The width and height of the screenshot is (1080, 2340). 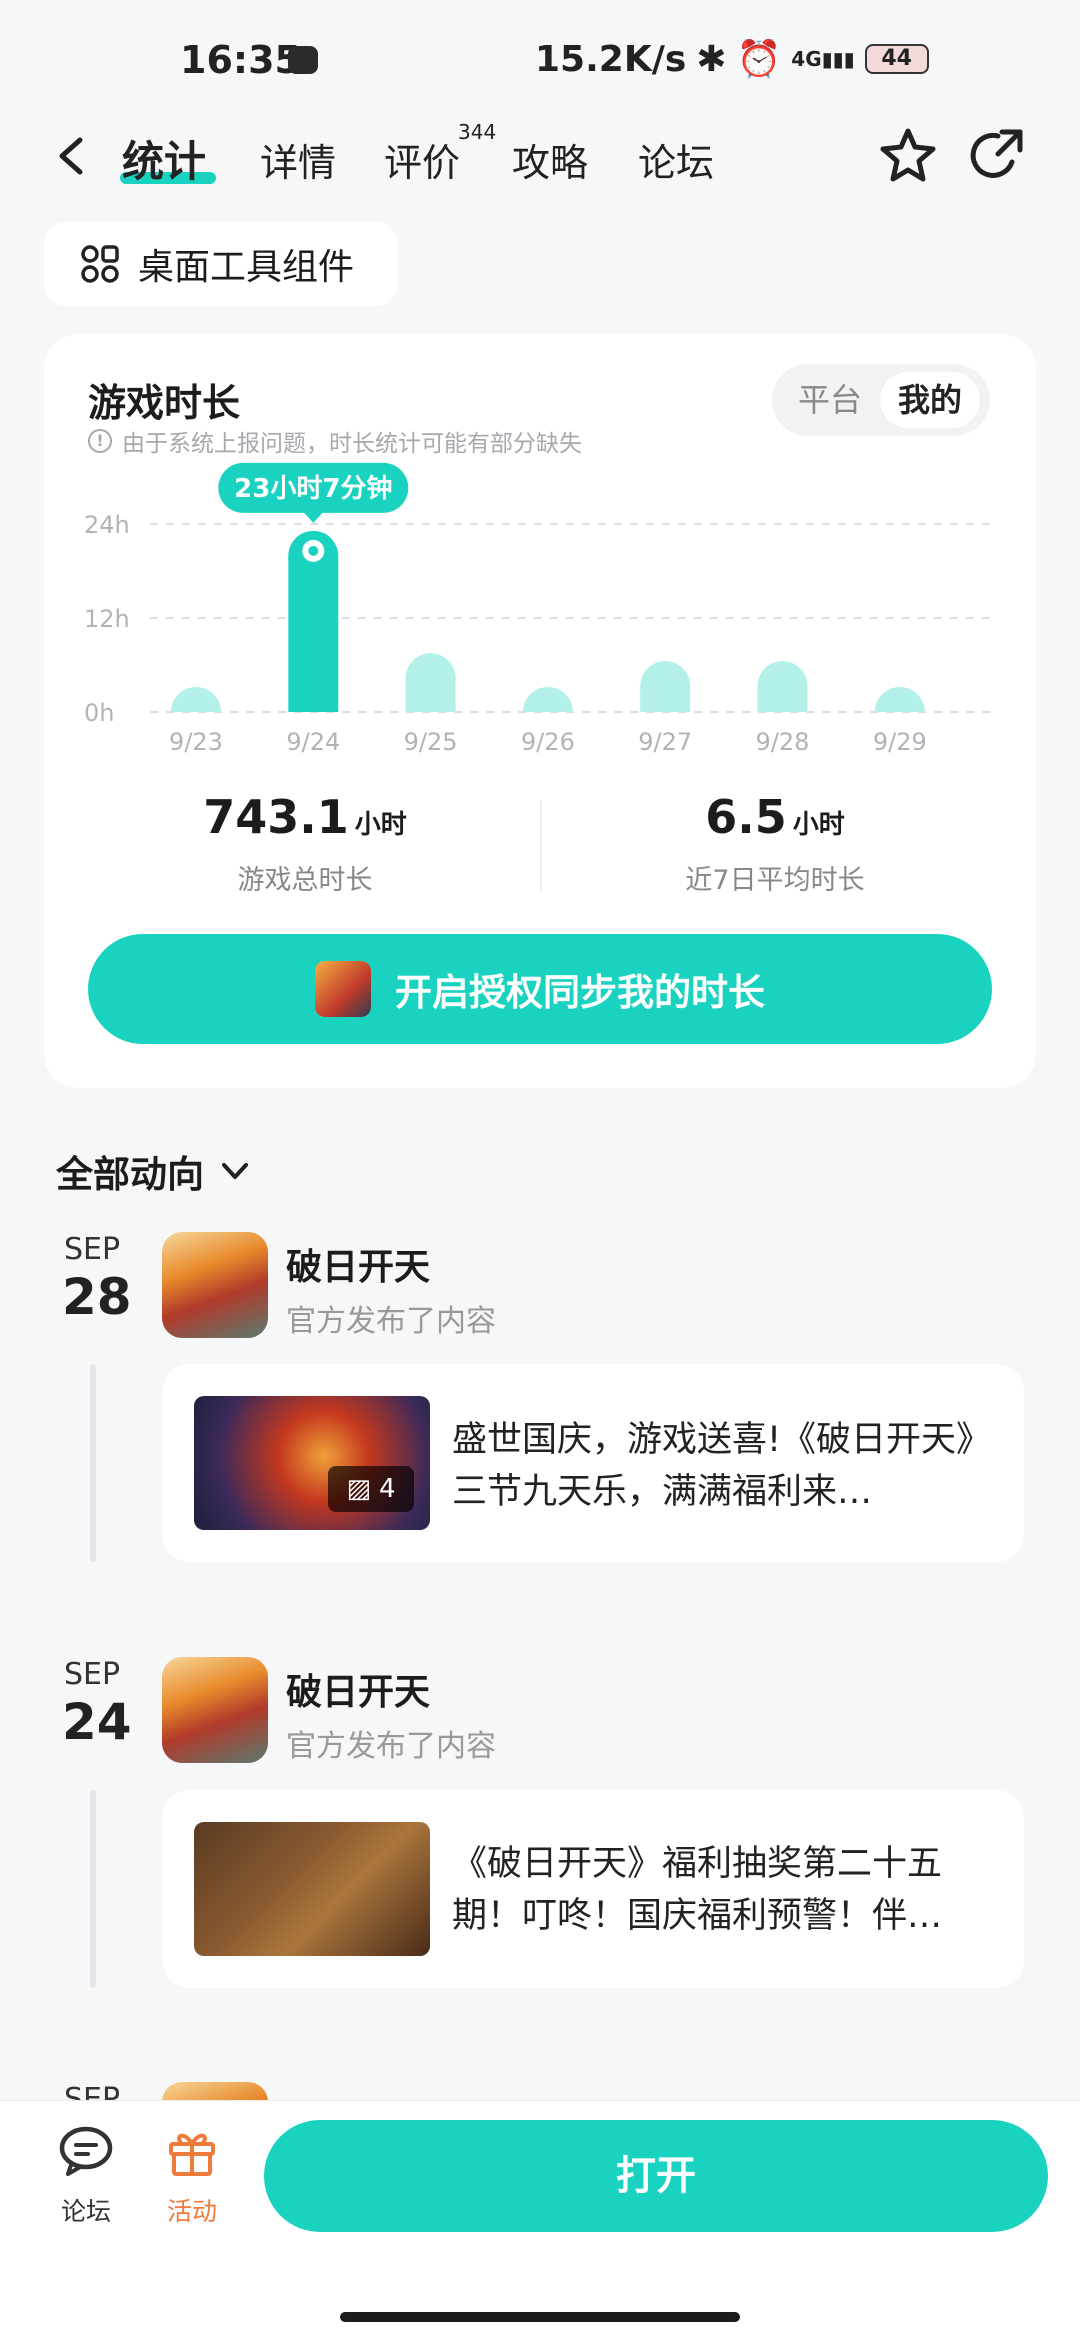 What do you see at coordinates (359, 1489) in the screenshot?
I see `image-icon: ▨` at bounding box center [359, 1489].